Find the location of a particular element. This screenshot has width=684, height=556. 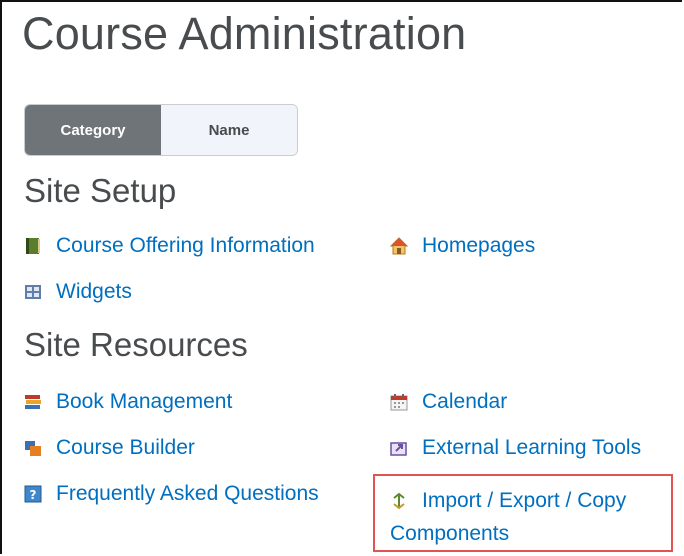

books-stack-icon is located at coordinates (33, 402).